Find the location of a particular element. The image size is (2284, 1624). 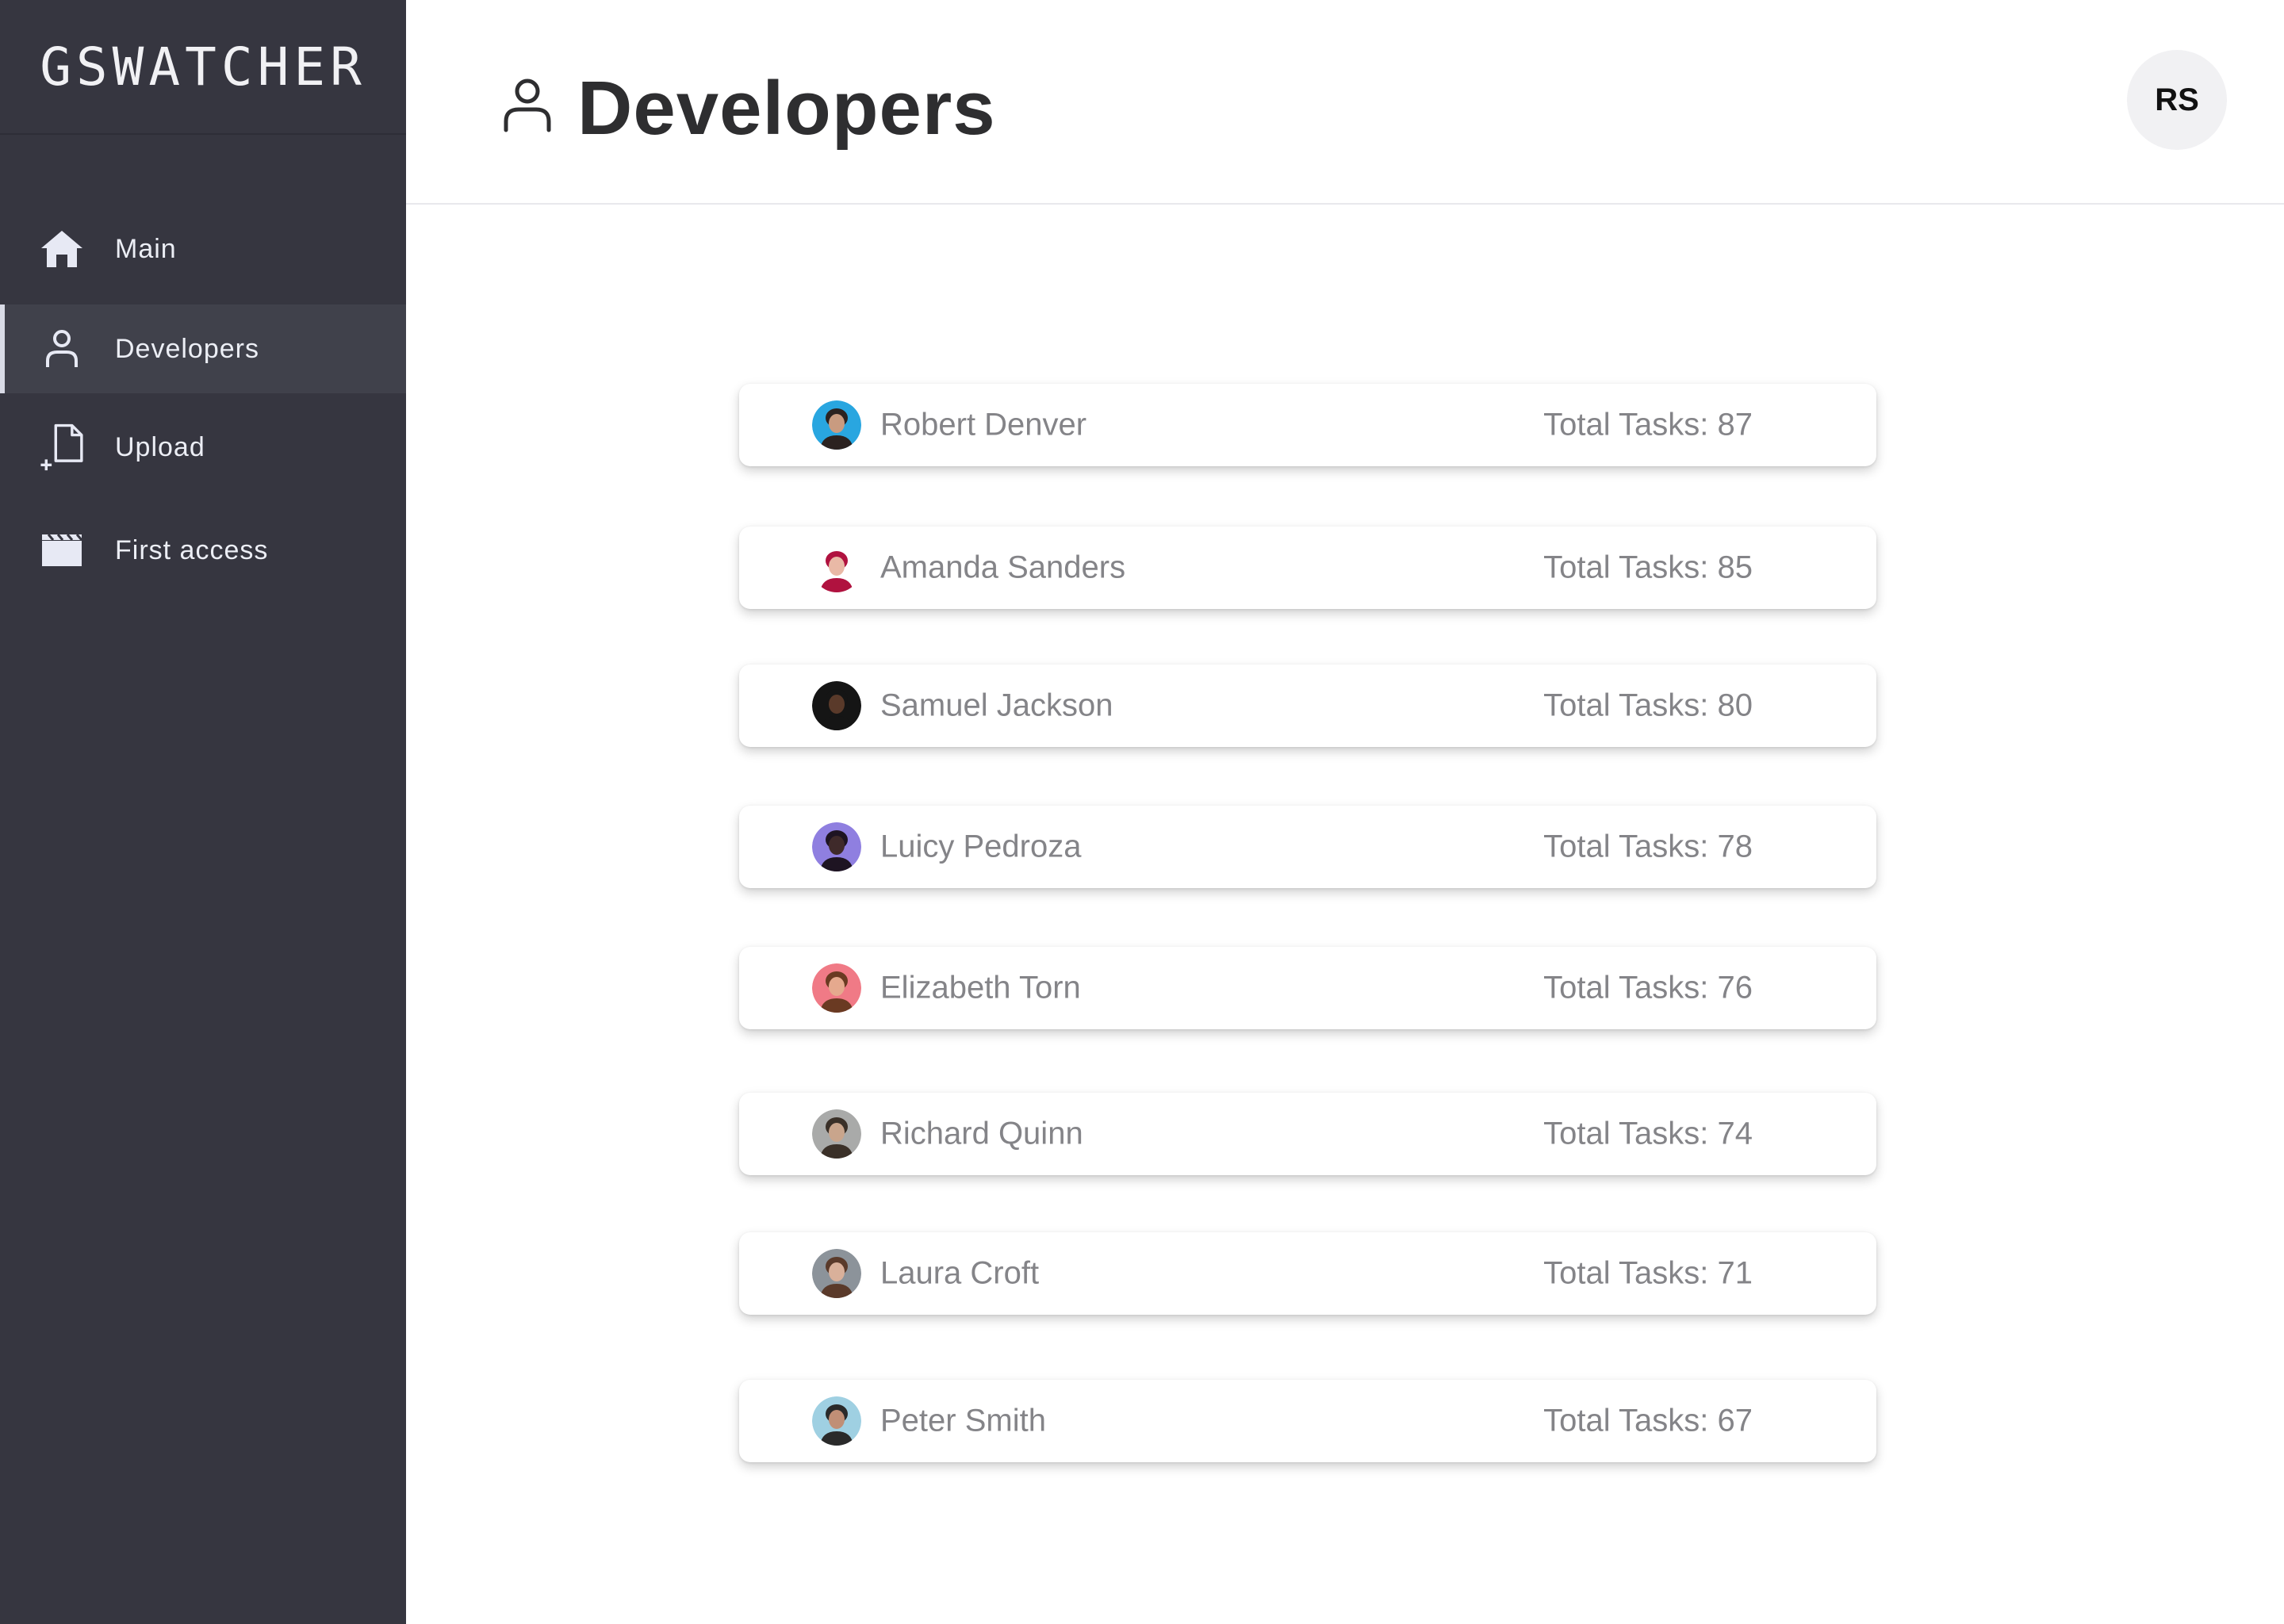

developer-card: Samuel Jackson Total Tasks: 80 is located at coordinates (1307, 706).